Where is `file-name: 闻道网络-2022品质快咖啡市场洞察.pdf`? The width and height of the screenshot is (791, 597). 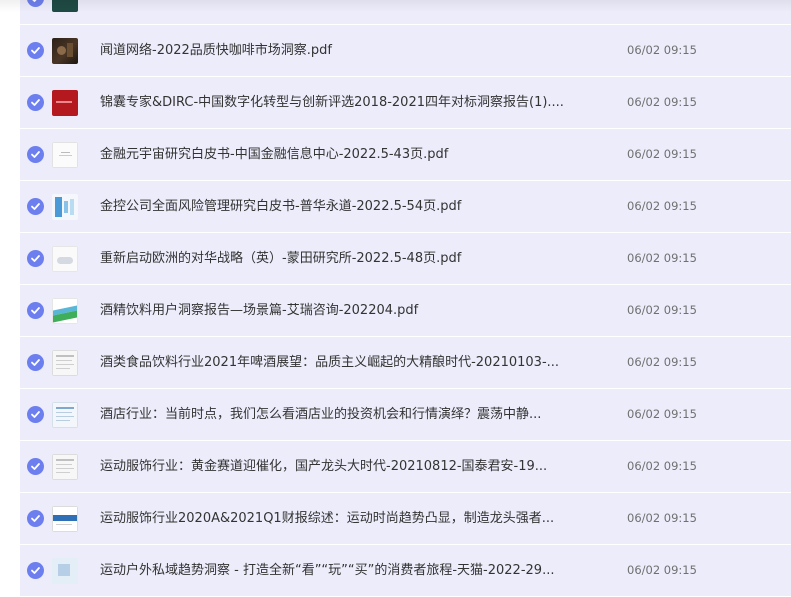
file-name: 闻道网络-2022品质快咖啡市场洞察.pdf is located at coordinates (350, 50).